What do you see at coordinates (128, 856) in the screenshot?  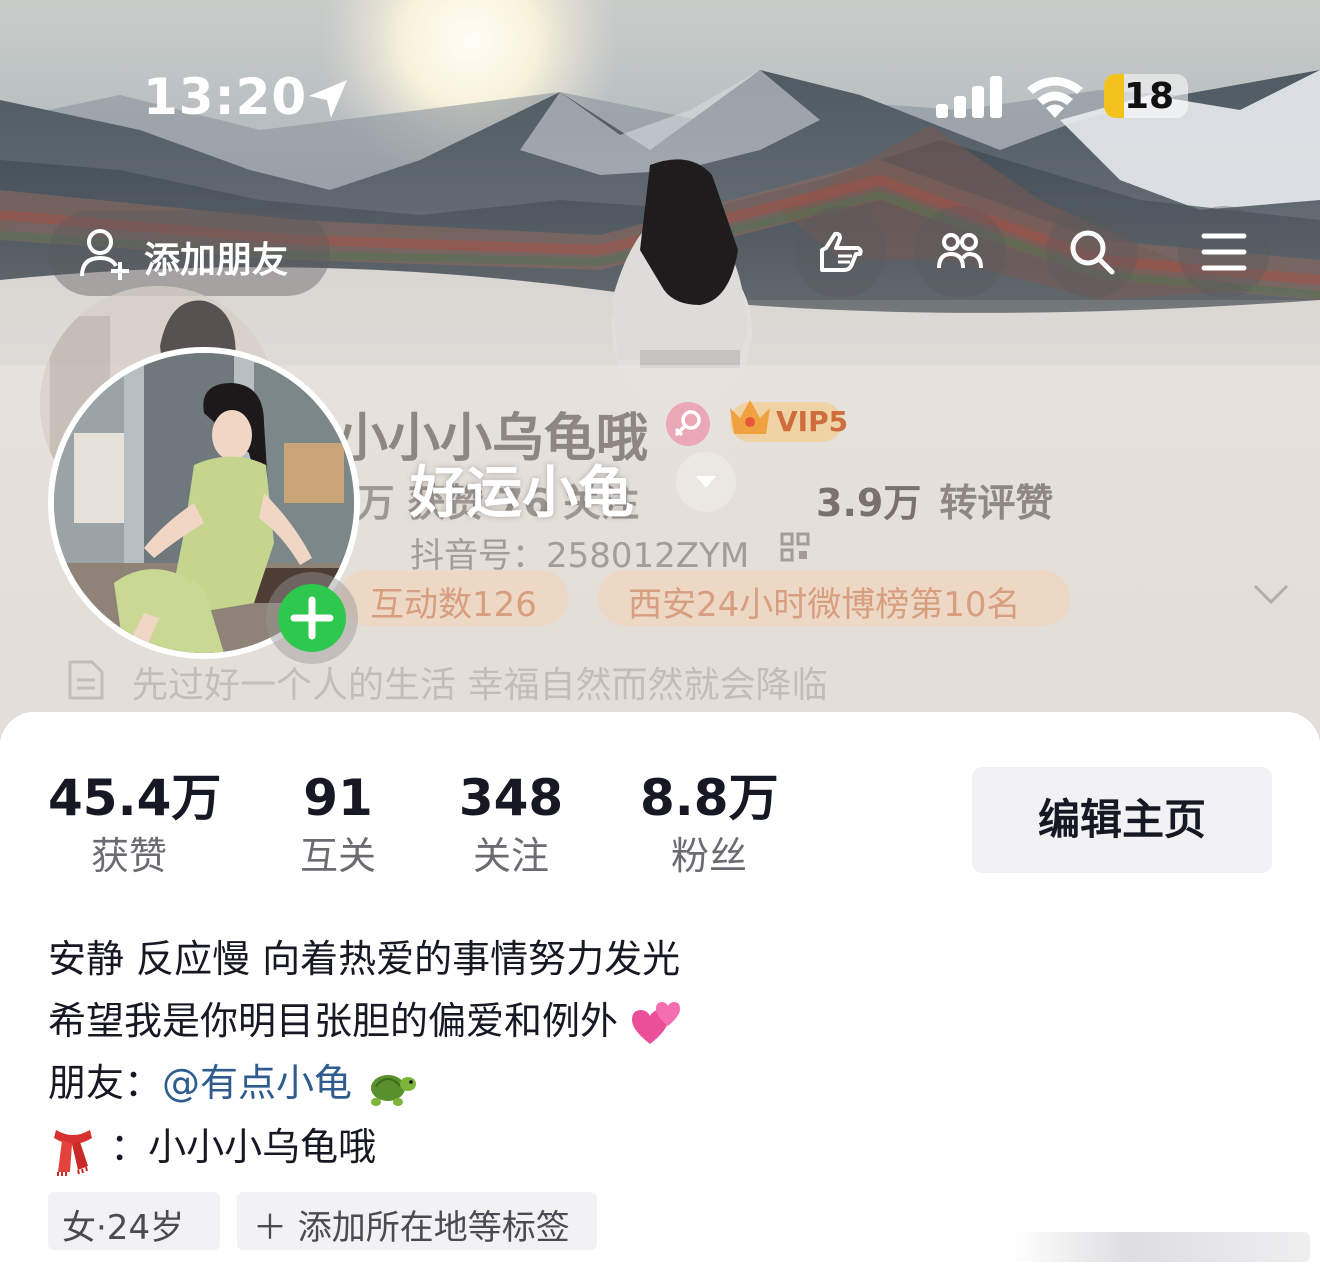 I see `stat-likes-label: 获赞` at bounding box center [128, 856].